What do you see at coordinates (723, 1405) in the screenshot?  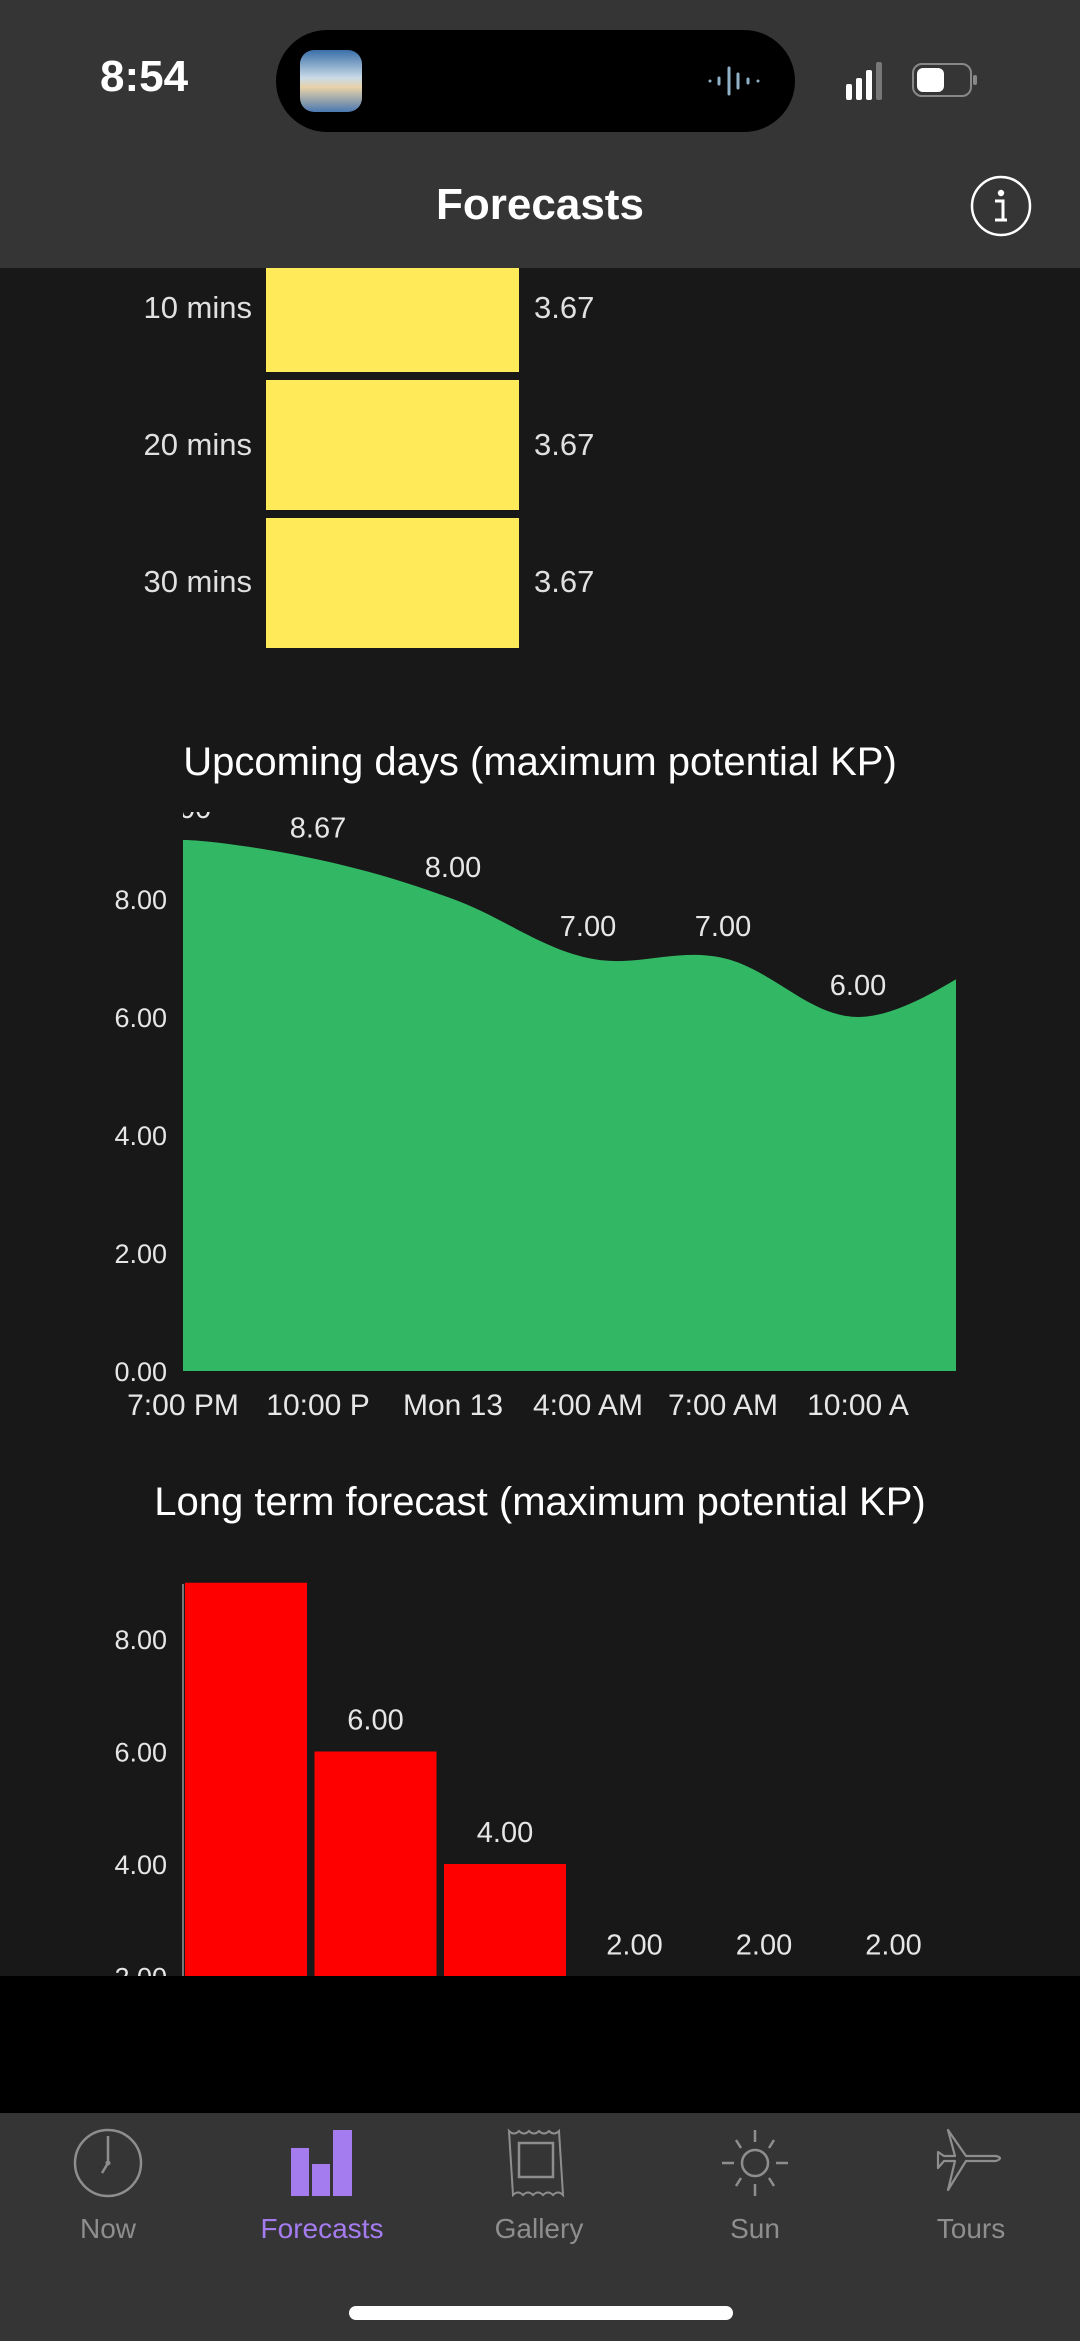 I see `x-tick-label: 7:00 AM` at bounding box center [723, 1405].